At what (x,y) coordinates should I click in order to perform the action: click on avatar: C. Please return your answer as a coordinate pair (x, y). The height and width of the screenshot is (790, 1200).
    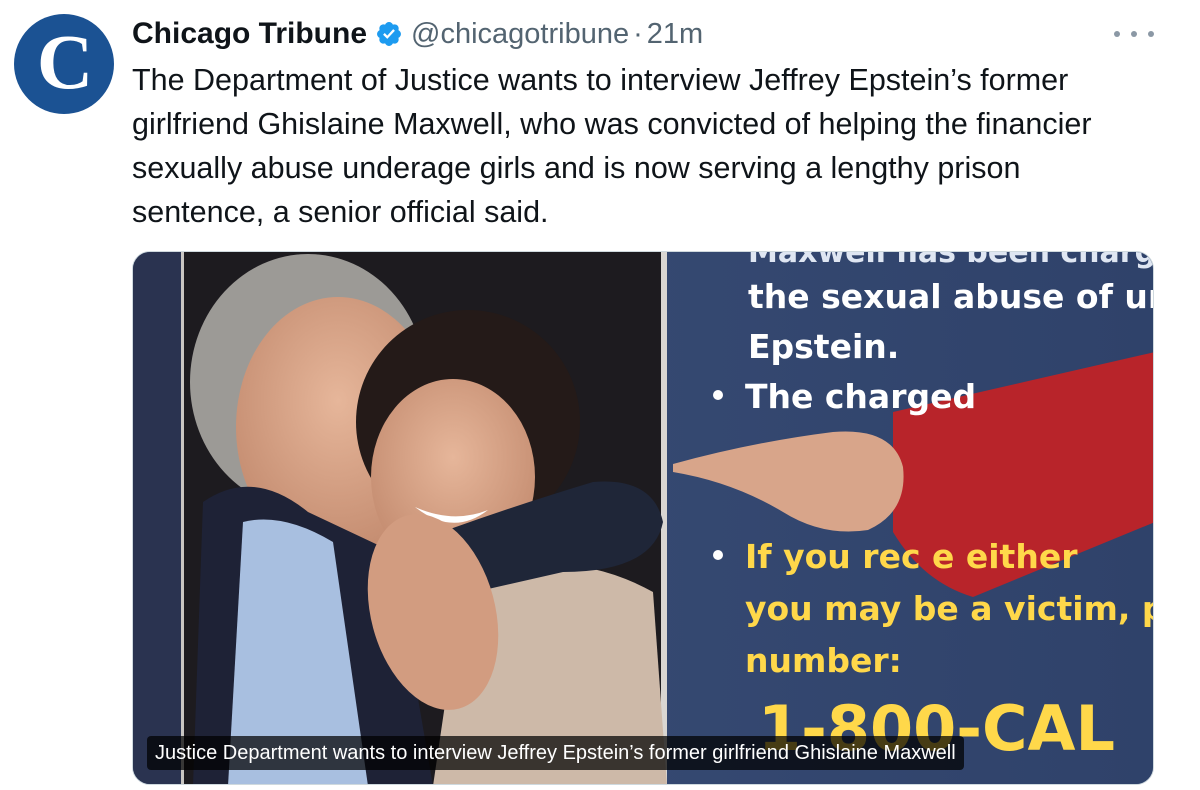
    Looking at the image, I should click on (64, 64).